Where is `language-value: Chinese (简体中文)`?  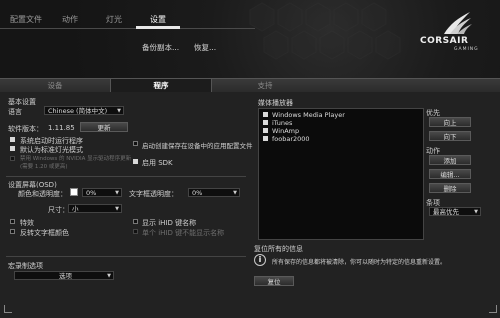
language-value: Chinese (简体中文) is located at coordinates (78, 111).